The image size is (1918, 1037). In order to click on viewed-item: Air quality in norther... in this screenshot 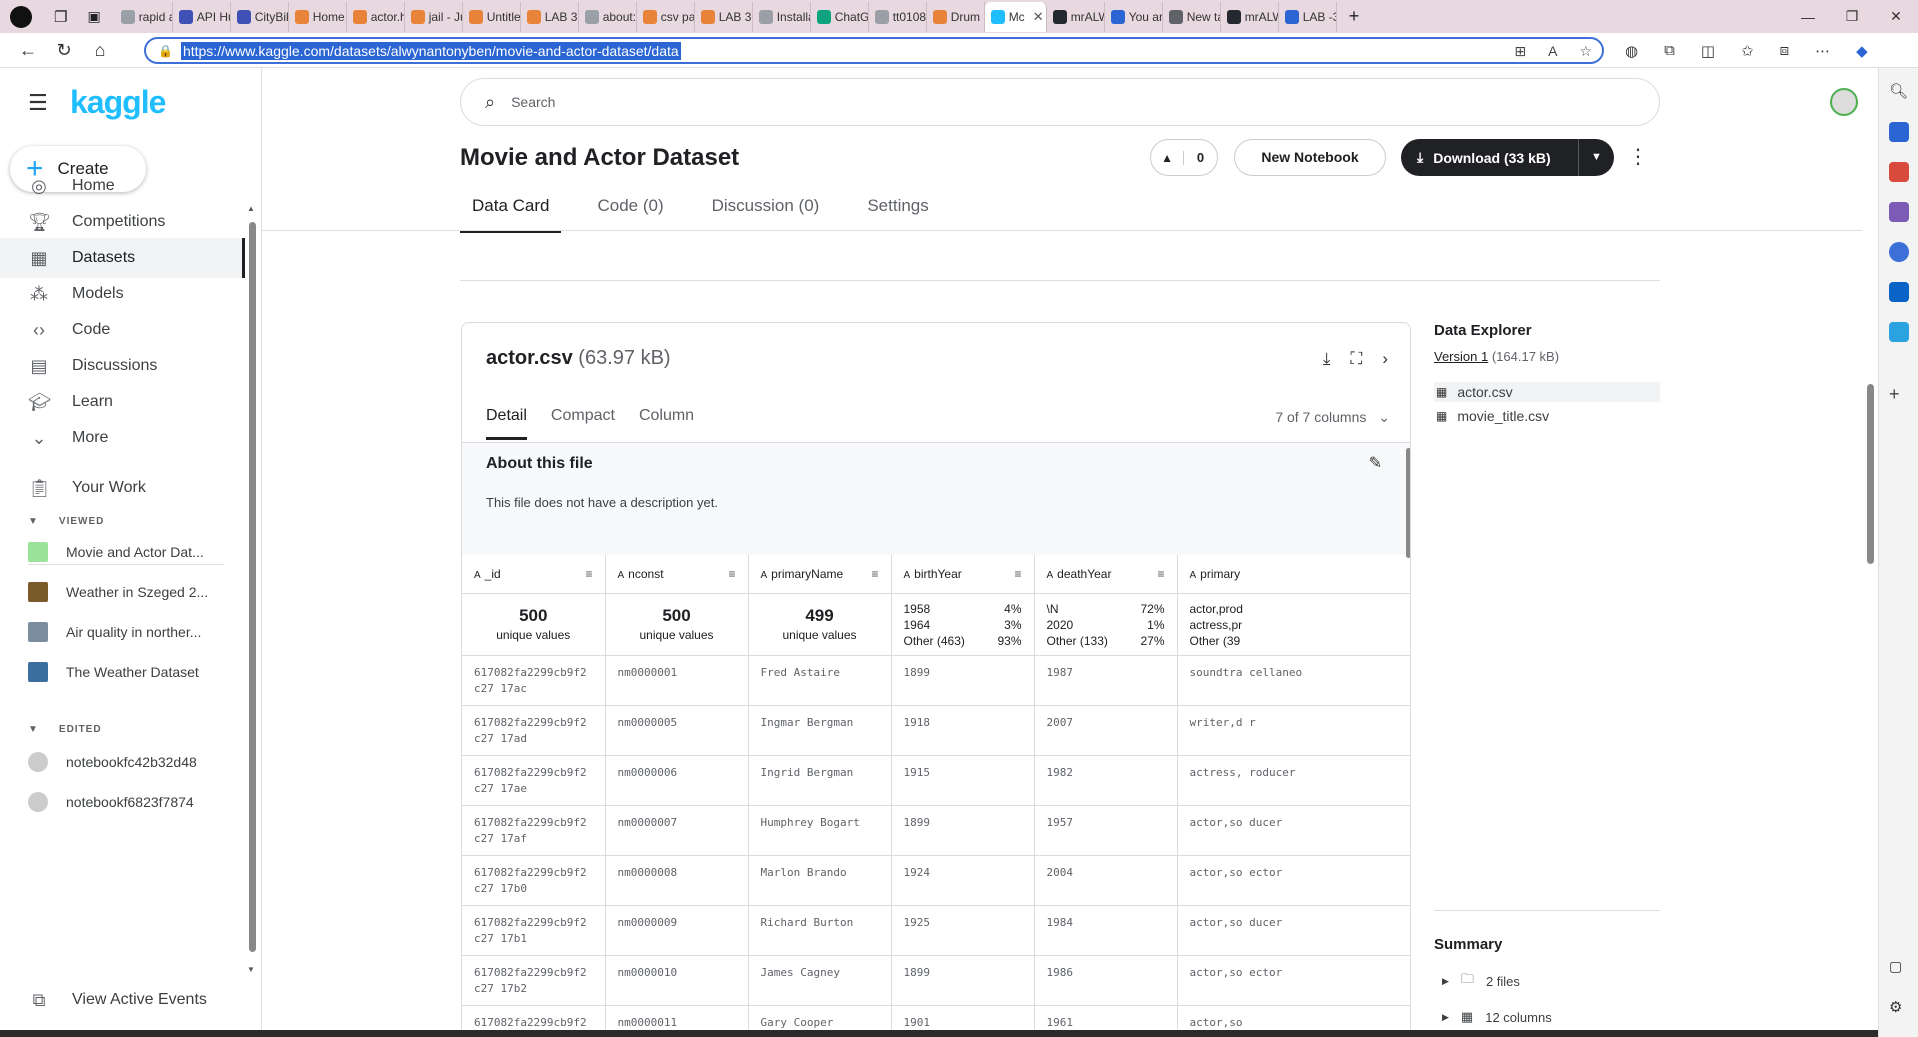, I will do `click(133, 632)`.